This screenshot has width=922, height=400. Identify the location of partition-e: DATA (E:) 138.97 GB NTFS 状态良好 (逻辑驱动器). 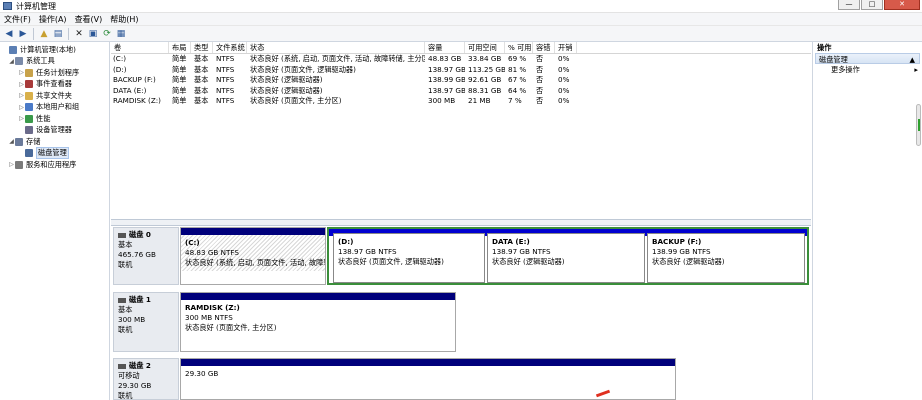
(566, 258).